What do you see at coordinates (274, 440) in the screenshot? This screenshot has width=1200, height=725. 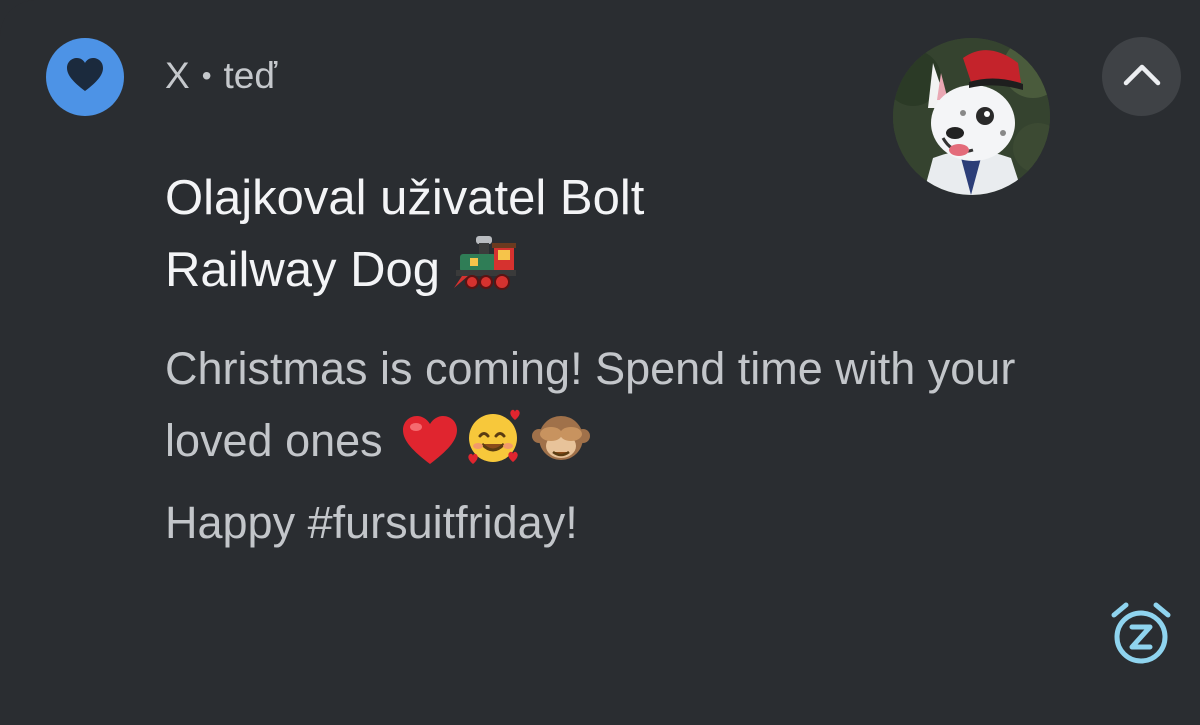 I see `body-line-2: loved ones` at bounding box center [274, 440].